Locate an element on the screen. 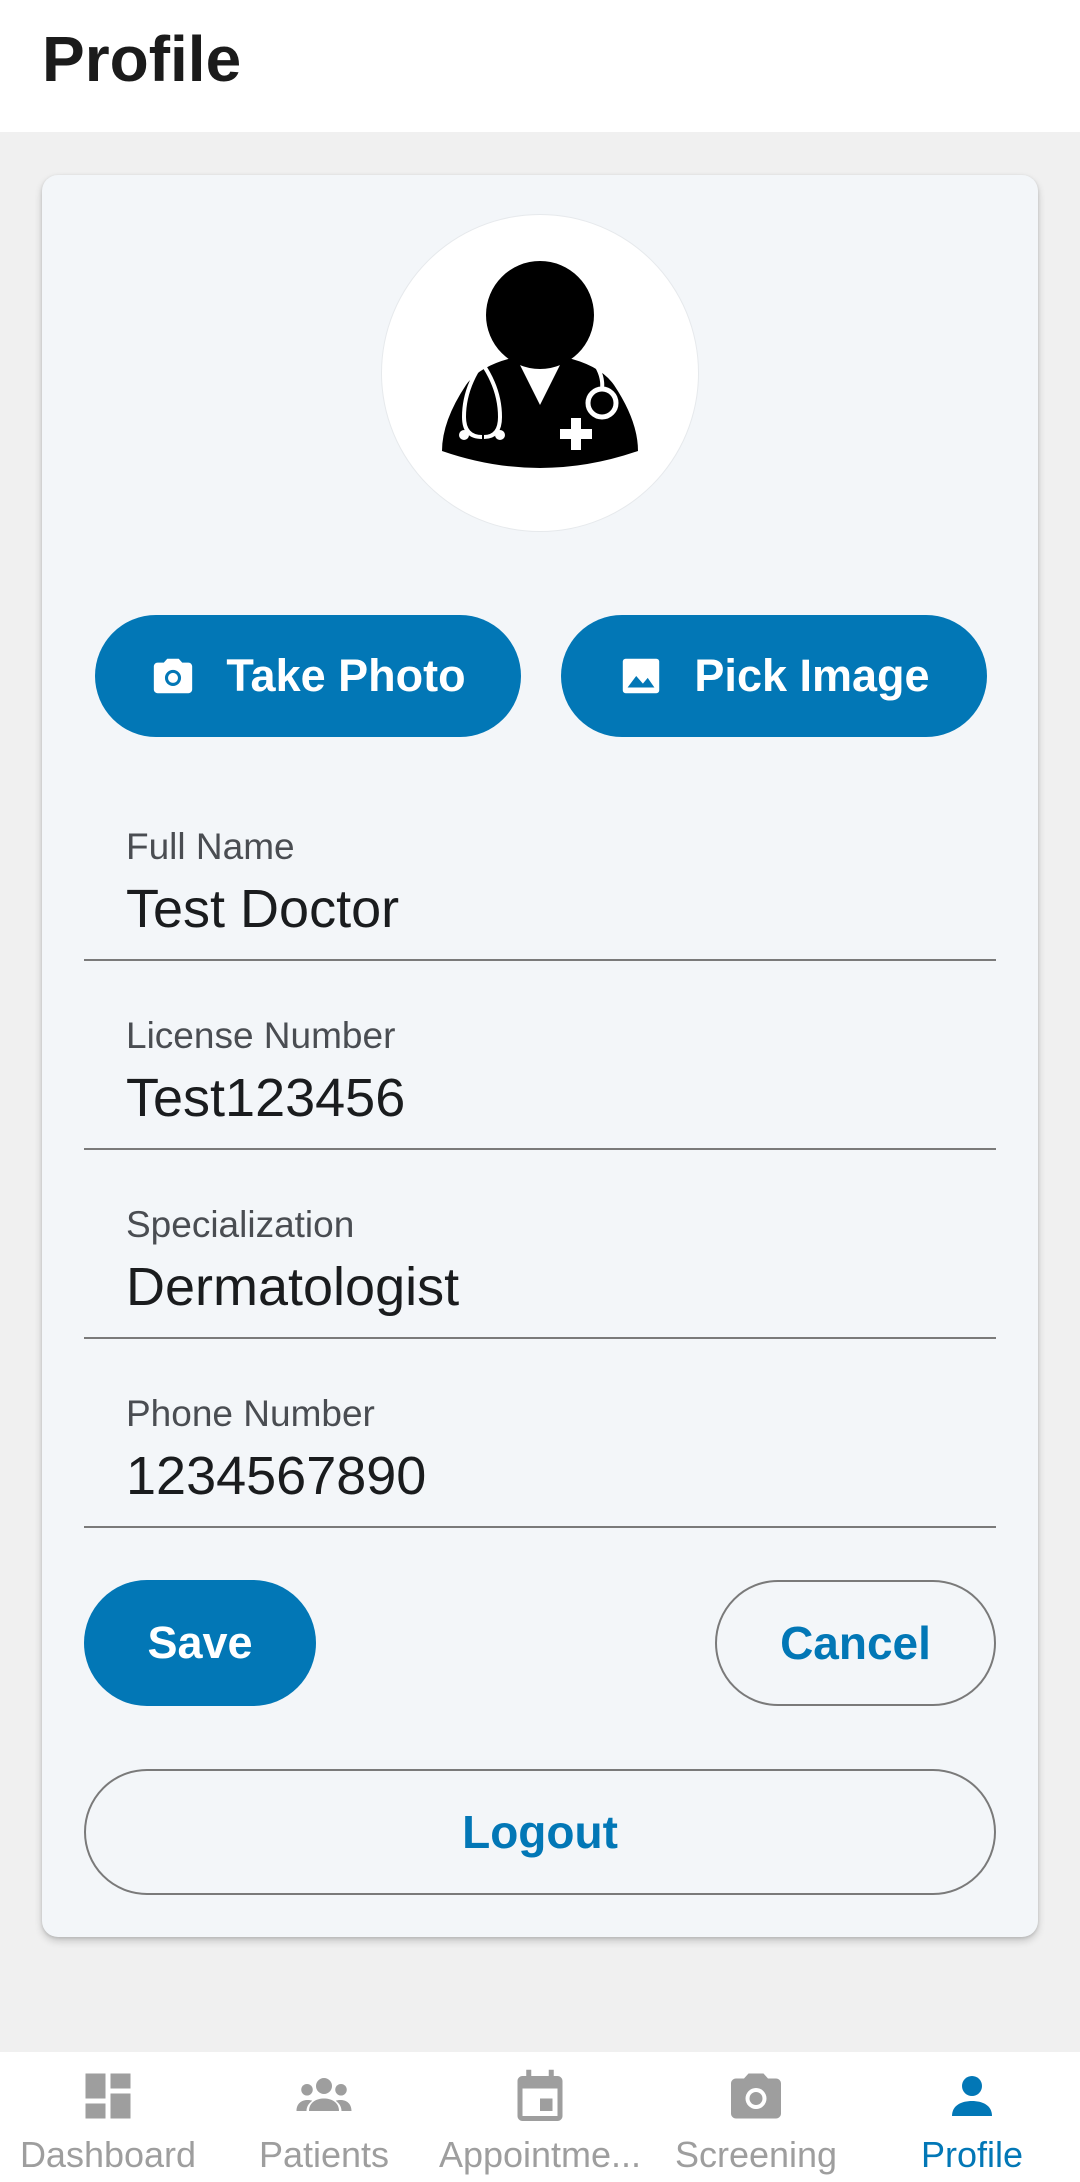 The width and height of the screenshot is (1080, 2182). cancel-label: Cancel is located at coordinates (855, 1643).